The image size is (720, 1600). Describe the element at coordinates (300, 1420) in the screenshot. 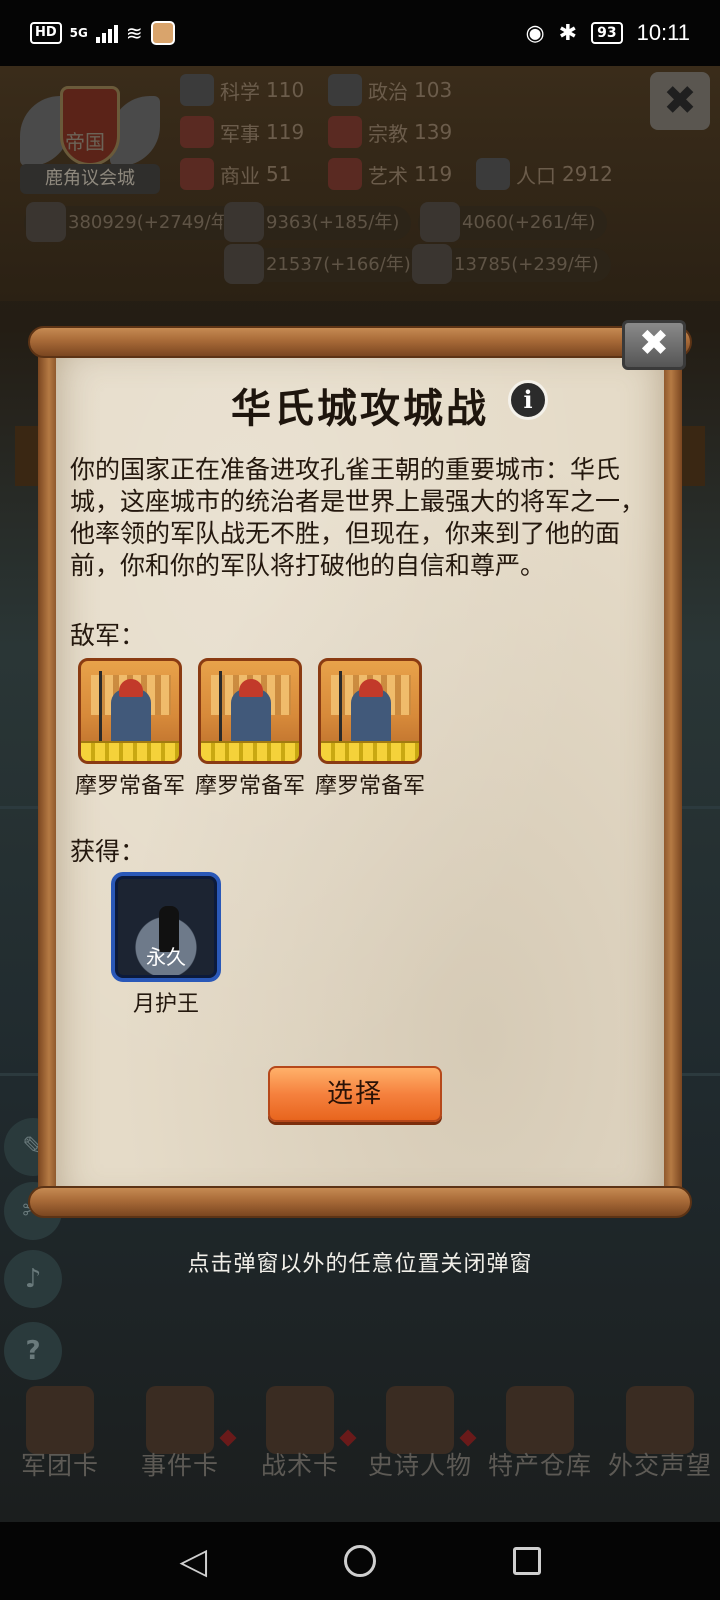

I see `chess-icon` at that location.